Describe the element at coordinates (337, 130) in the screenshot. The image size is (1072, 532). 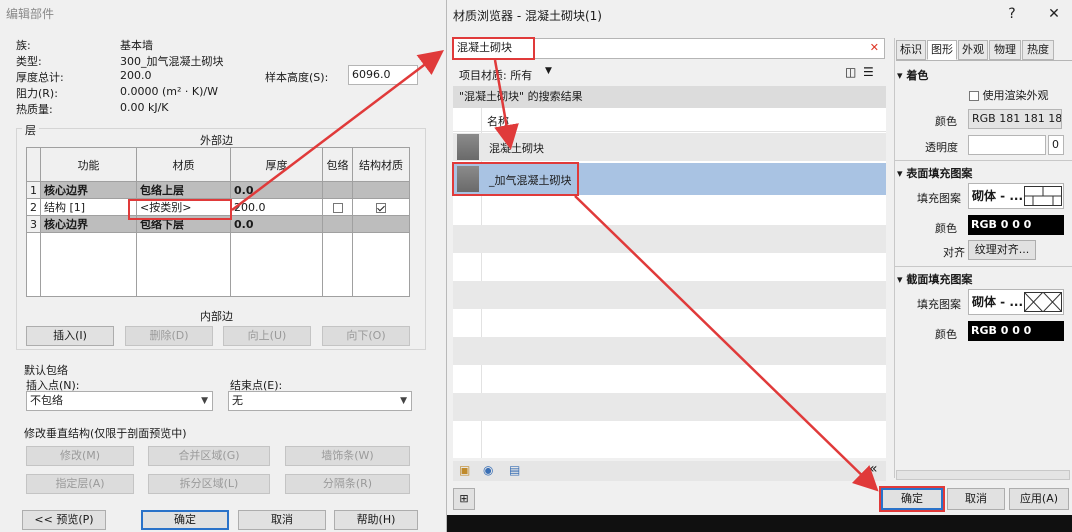
I see `arrow-to-search` at that location.